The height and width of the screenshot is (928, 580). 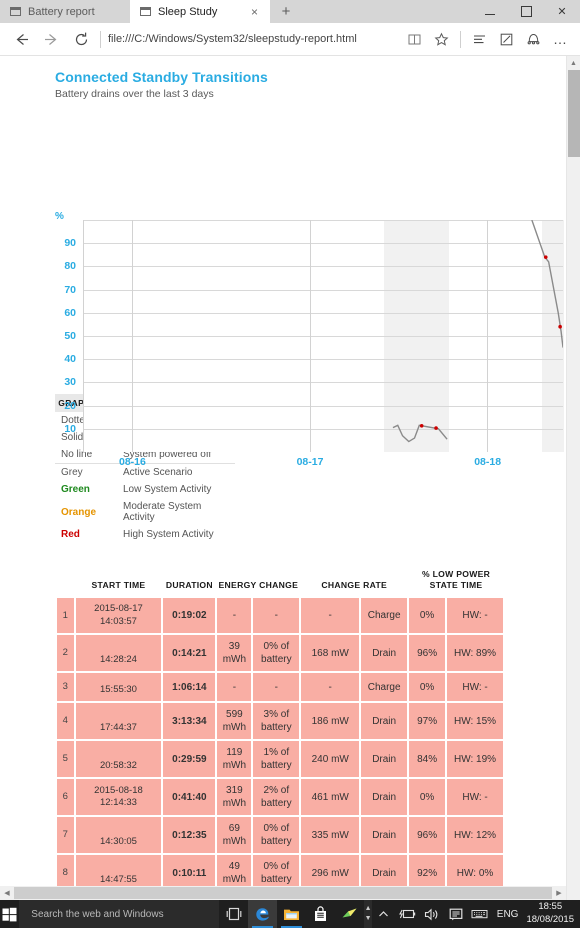 What do you see at coordinates (234, 653) in the screenshot?
I see `cell-energy-mwh: 39 mWh` at bounding box center [234, 653].